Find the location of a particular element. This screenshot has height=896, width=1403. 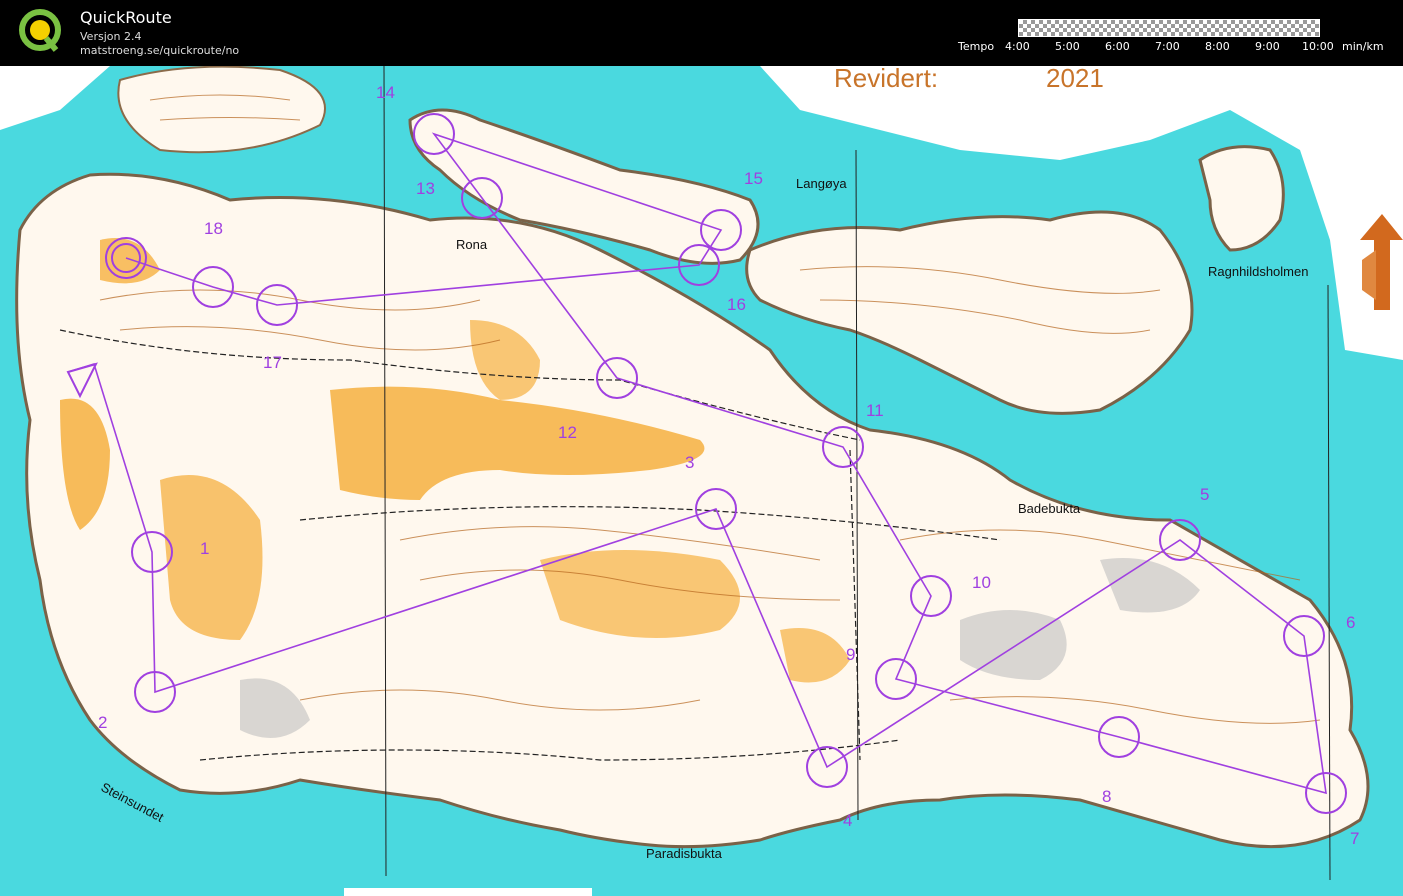

tempo-label: Tempo is located at coordinates (976, 46).